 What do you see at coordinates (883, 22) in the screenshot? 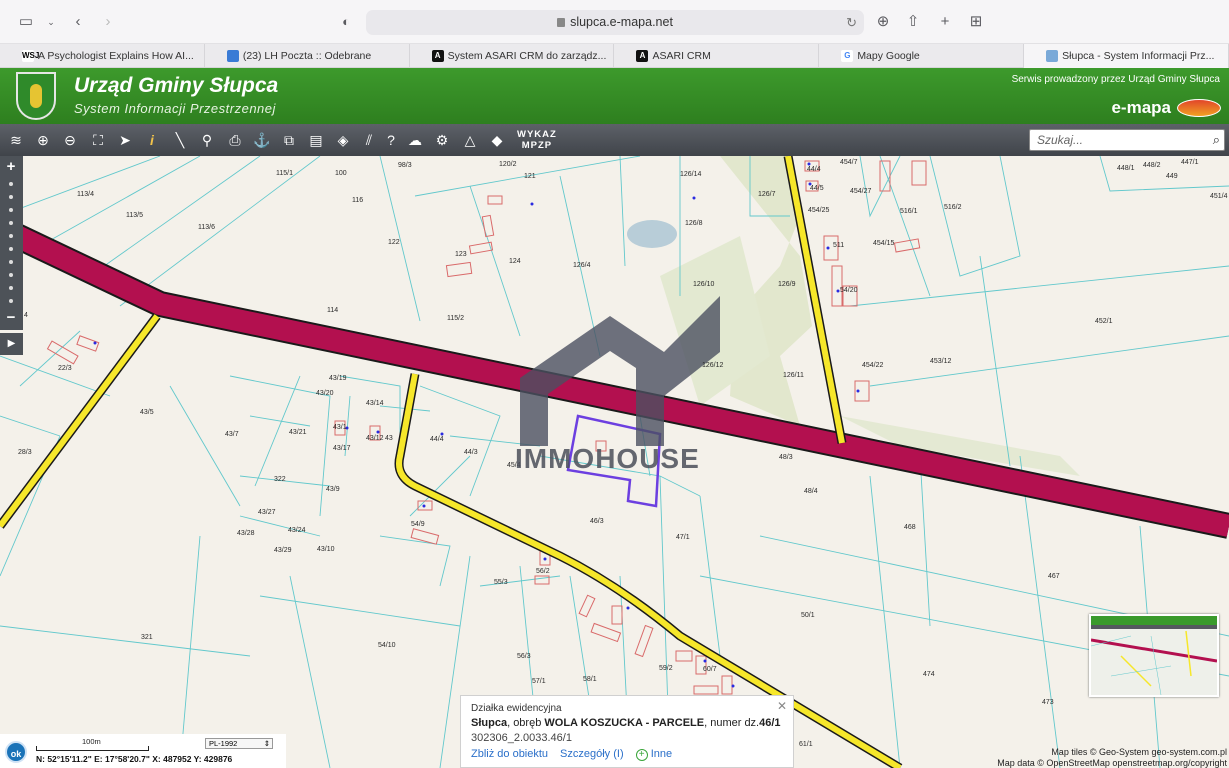
I see `download-icon: ⊕` at bounding box center [883, 22].